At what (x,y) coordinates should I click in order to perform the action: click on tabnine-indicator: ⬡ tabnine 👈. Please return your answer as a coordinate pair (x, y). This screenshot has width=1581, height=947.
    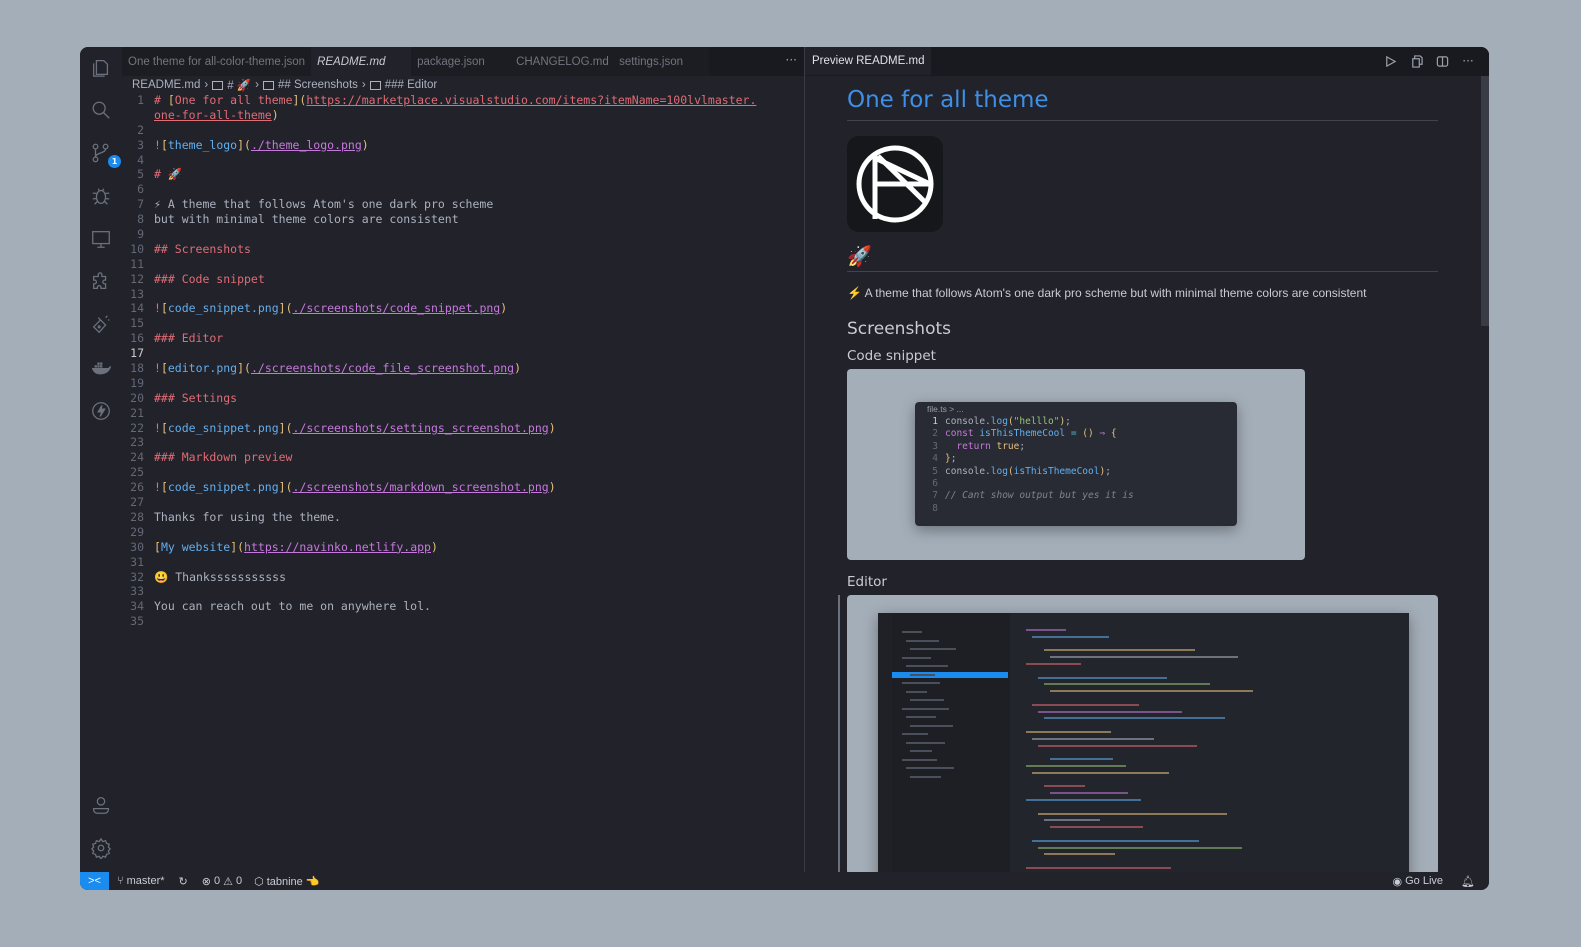
    Looking at the image, I should click on (286, 881).